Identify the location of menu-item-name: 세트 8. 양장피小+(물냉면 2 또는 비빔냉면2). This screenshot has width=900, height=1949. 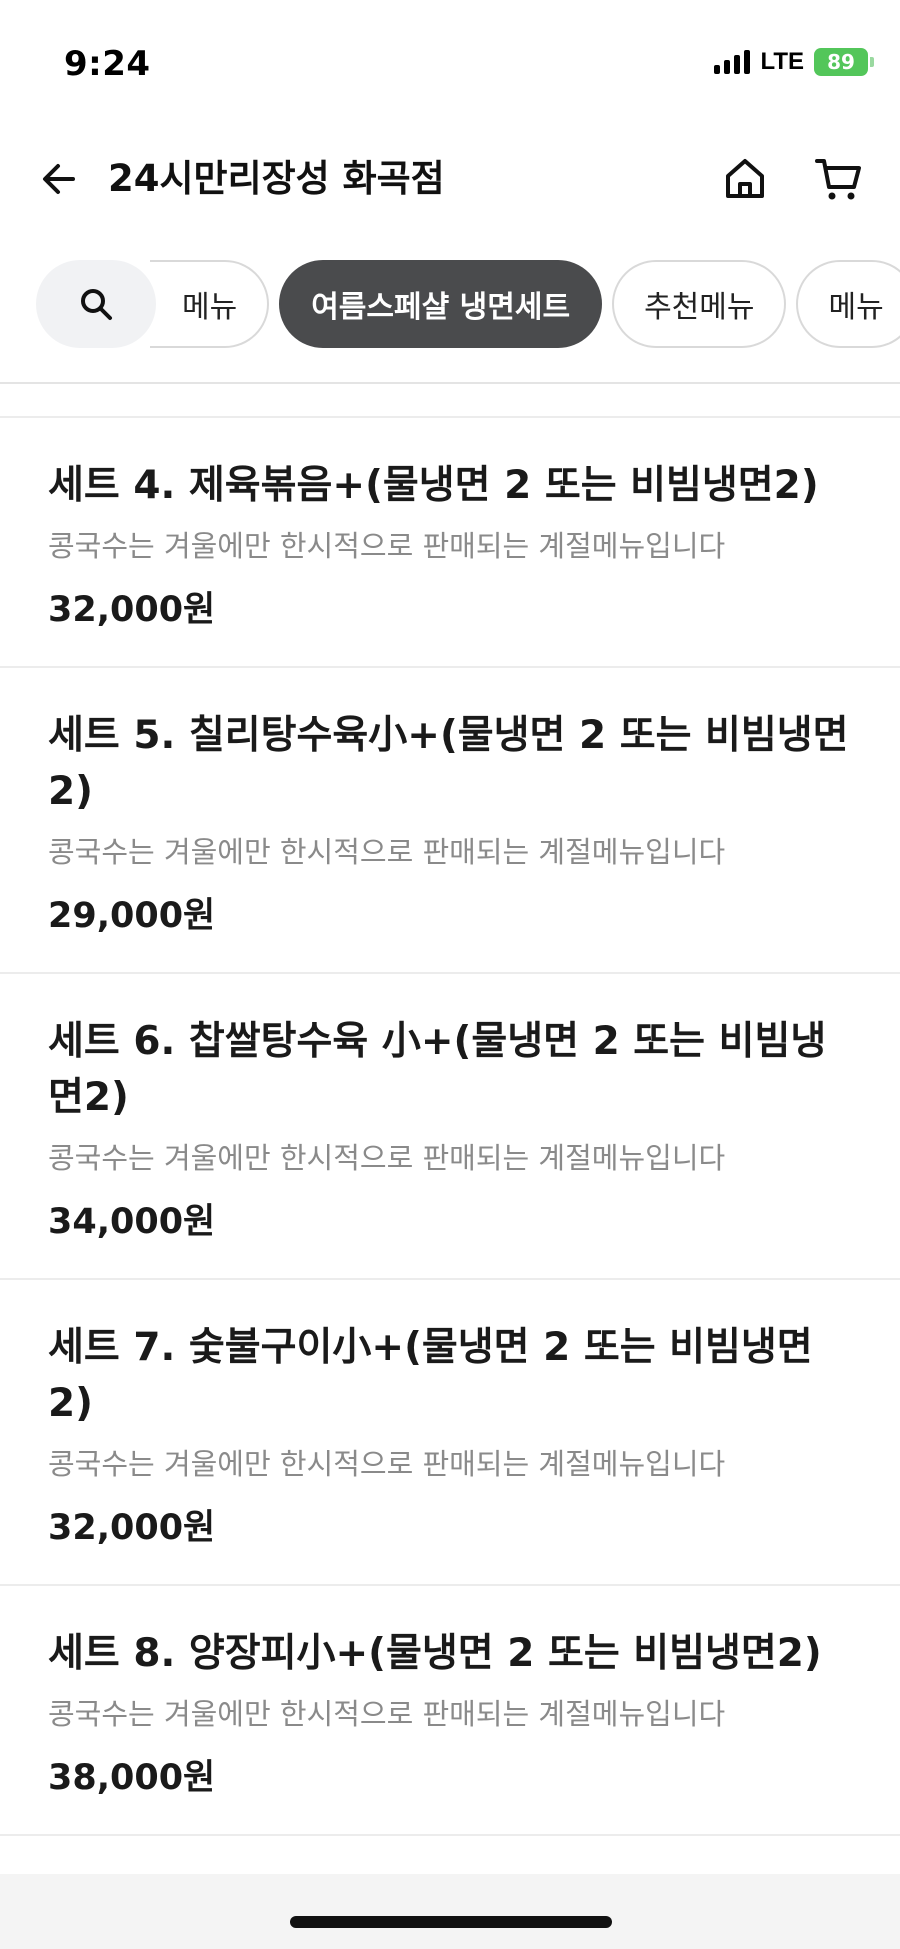
(435, 1653).